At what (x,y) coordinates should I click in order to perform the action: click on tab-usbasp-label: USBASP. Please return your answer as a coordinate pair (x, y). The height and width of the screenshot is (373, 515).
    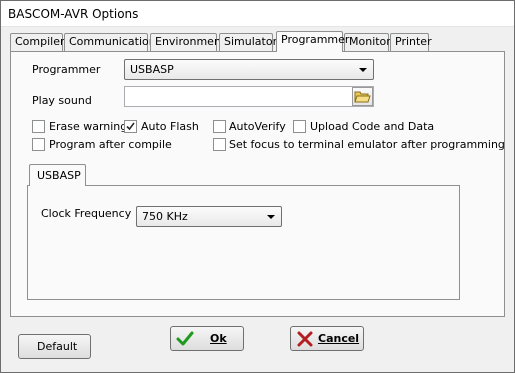
    Looking at the image, I should click on (59, 175).